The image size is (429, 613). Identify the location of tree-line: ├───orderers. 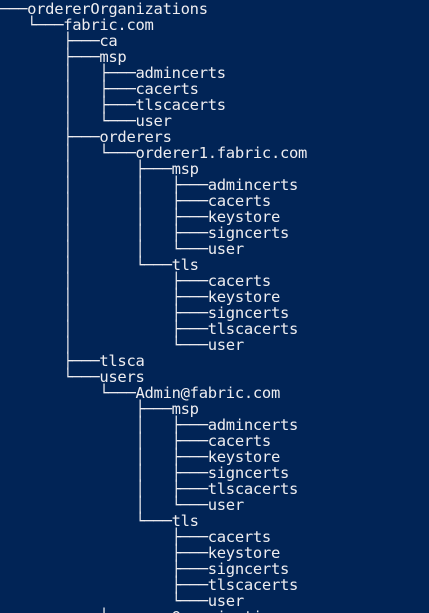
(86, 137).